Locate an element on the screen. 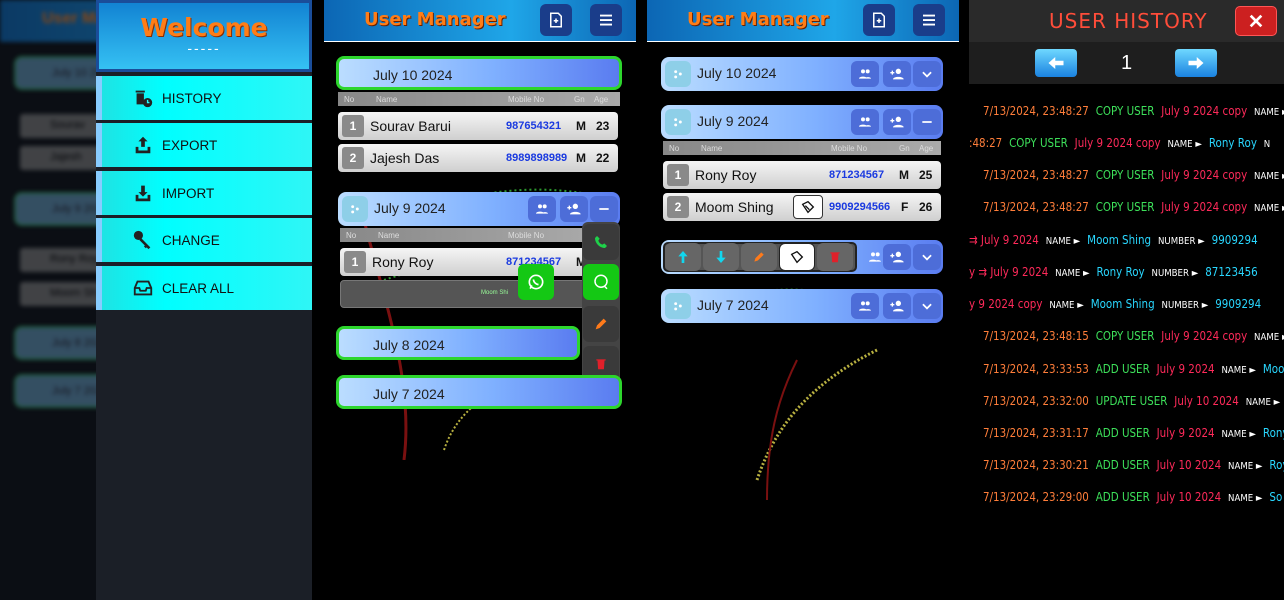  row-number: 1 is located at coordinates (355, 262).